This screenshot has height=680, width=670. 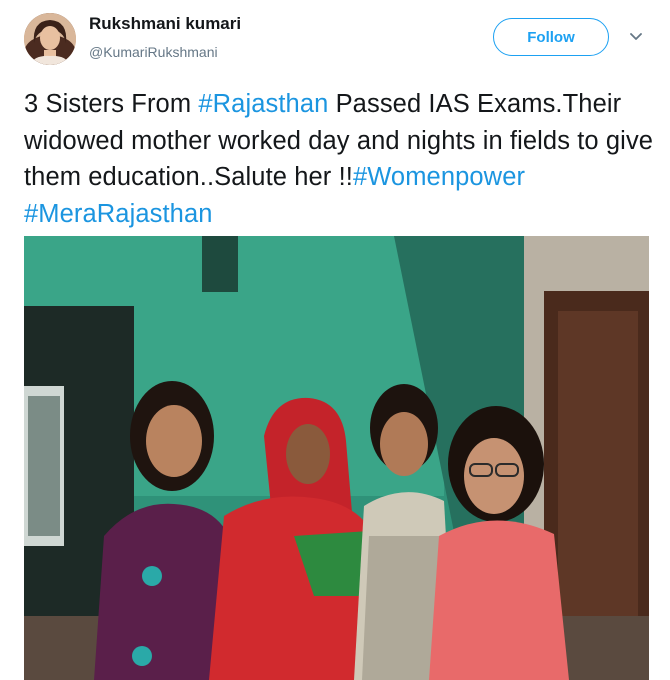 What do you see at coordinates (111, 104) in the screenshot?
I see `tweet-text-segment: 3 Sisters From` at bounding box center [111, 104].